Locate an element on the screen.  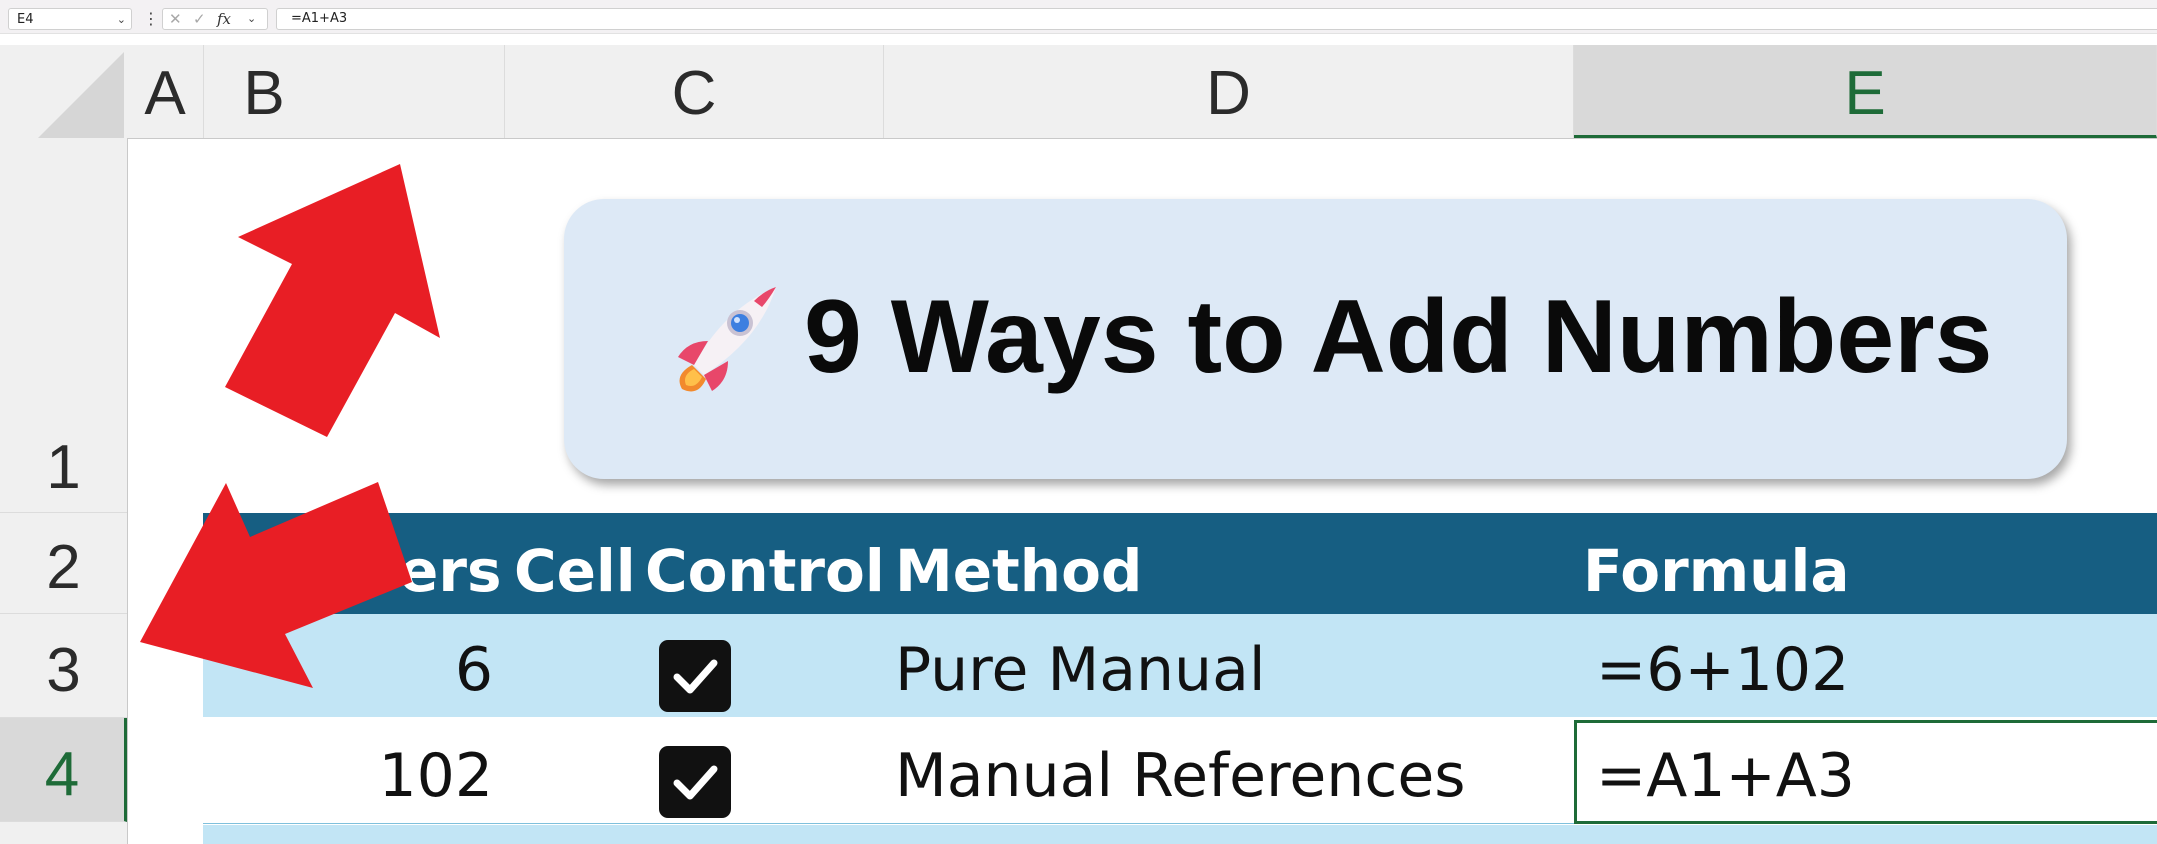
formula-cell: =6+102 is located at coordinates (1722, 665).